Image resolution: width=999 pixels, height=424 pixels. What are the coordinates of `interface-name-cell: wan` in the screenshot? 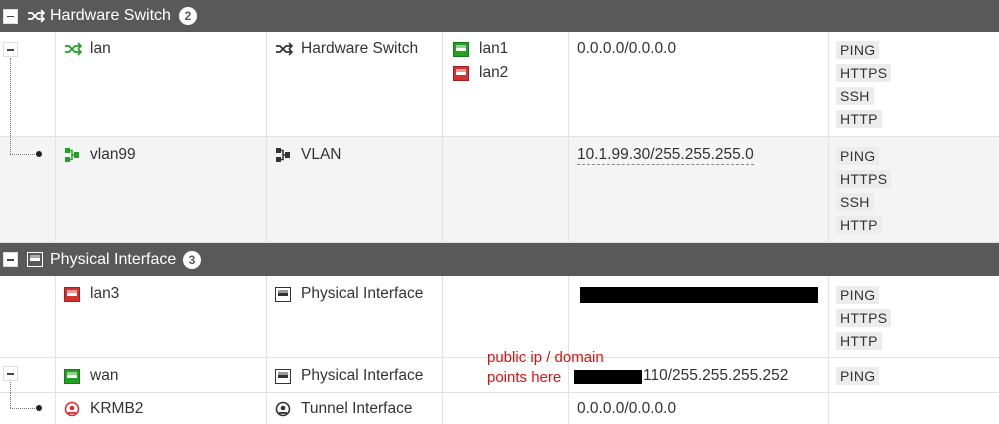 It's located at (91, 376).